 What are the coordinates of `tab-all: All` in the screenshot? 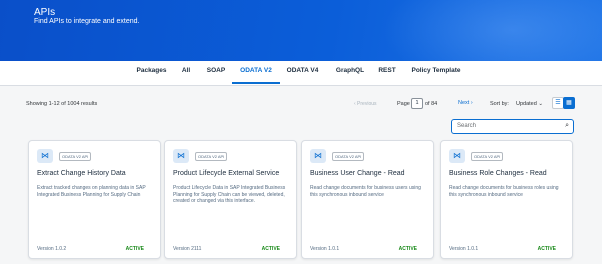 It's located at (186, 73).